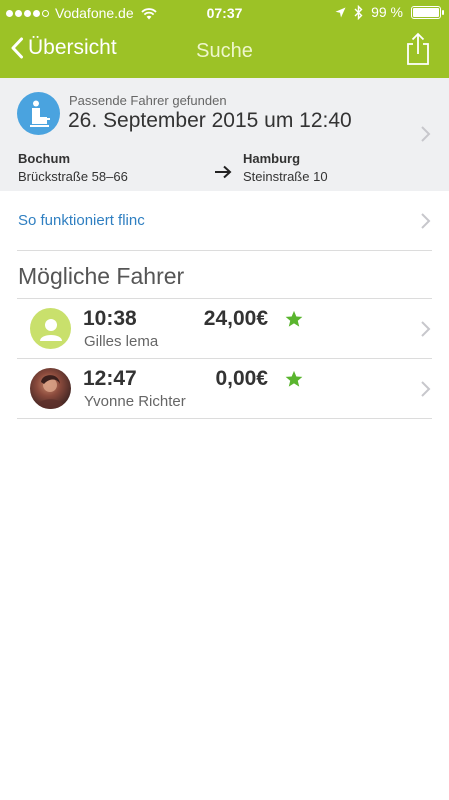  Describe the element at coordinates (44, 158) in the screenshot. I see `origin-city: Bochum` at that location.